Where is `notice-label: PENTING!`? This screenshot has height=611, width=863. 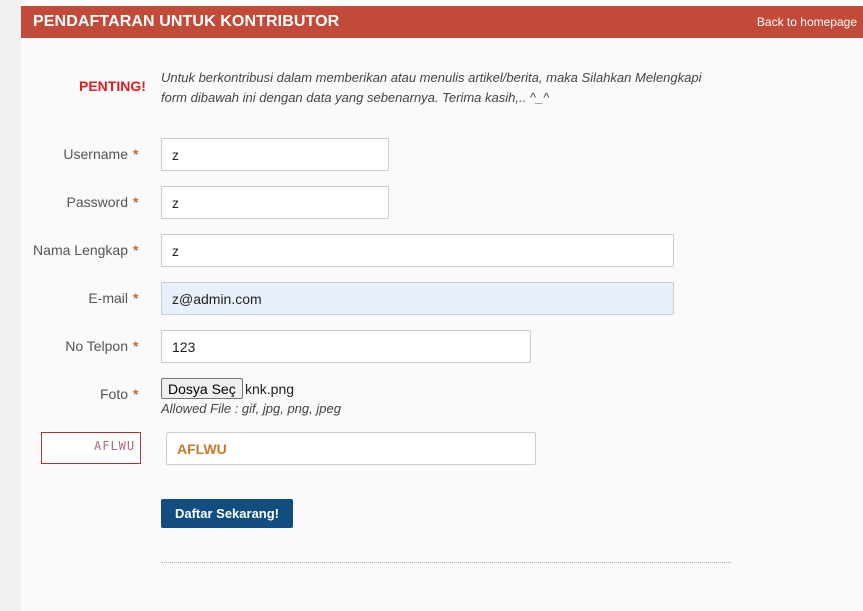 notice-label: PENTING! is located at coordinates (112, 86).